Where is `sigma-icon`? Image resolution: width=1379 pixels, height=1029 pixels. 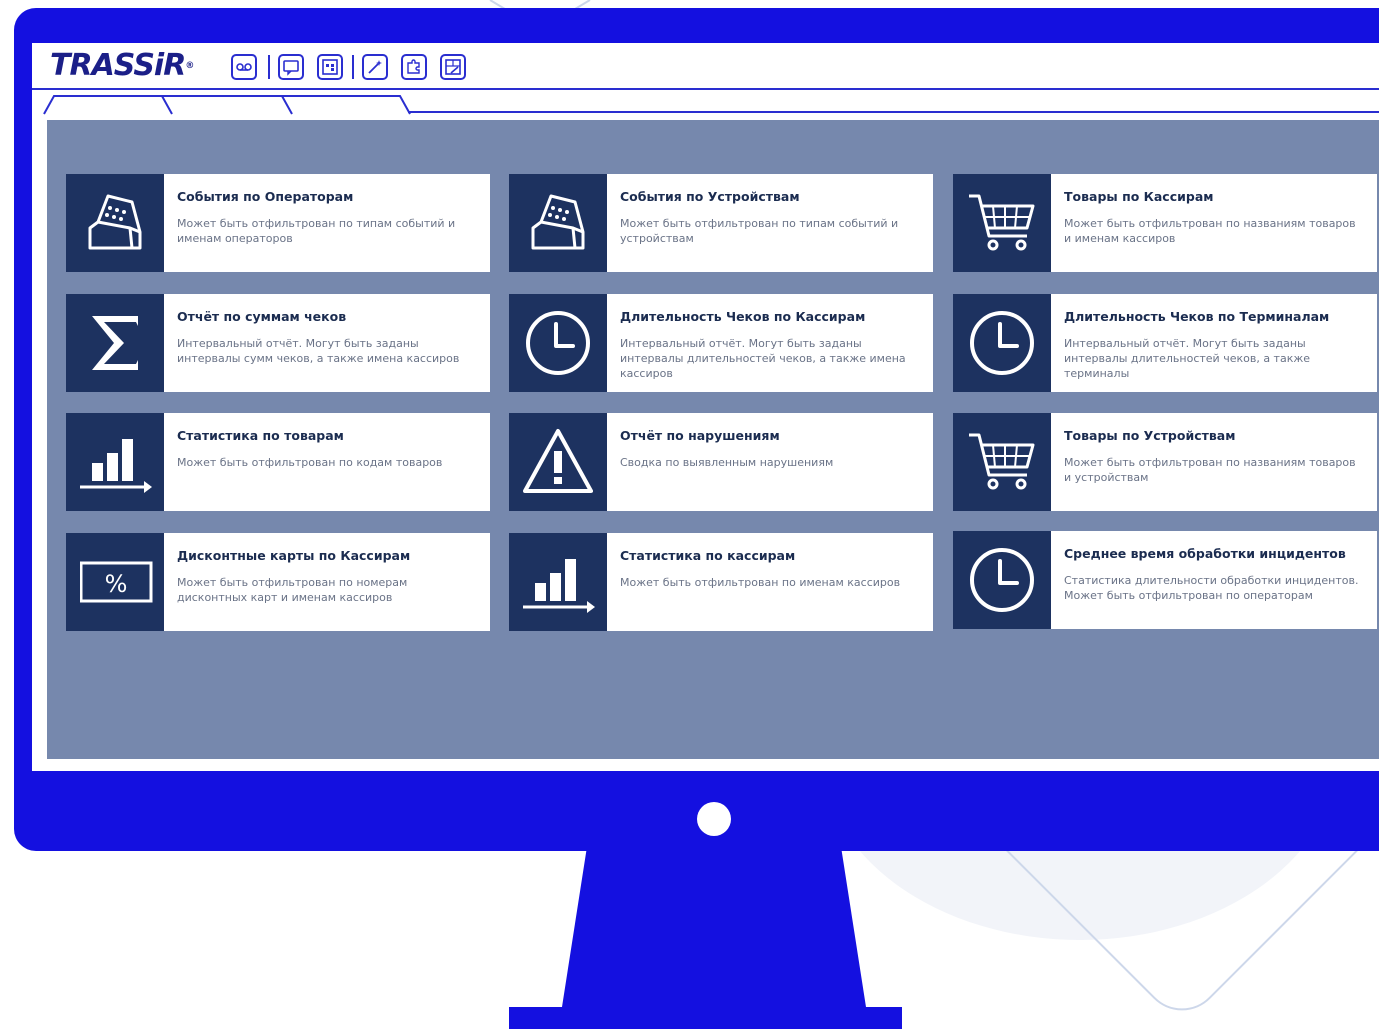
sigma-icon is located at coordinates (115, 343).